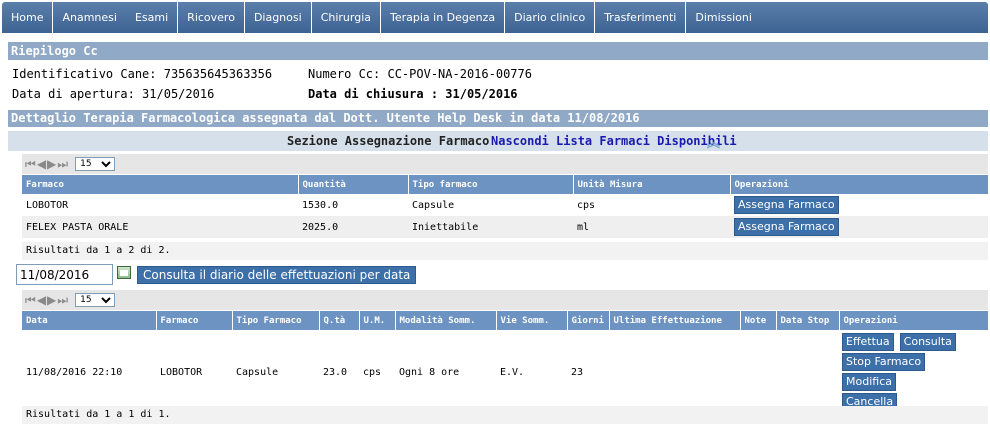 The image size is (990, 445). Describe the element at coordinates (758, 320) in the screenshot. I see `col-note: Note` at that location.